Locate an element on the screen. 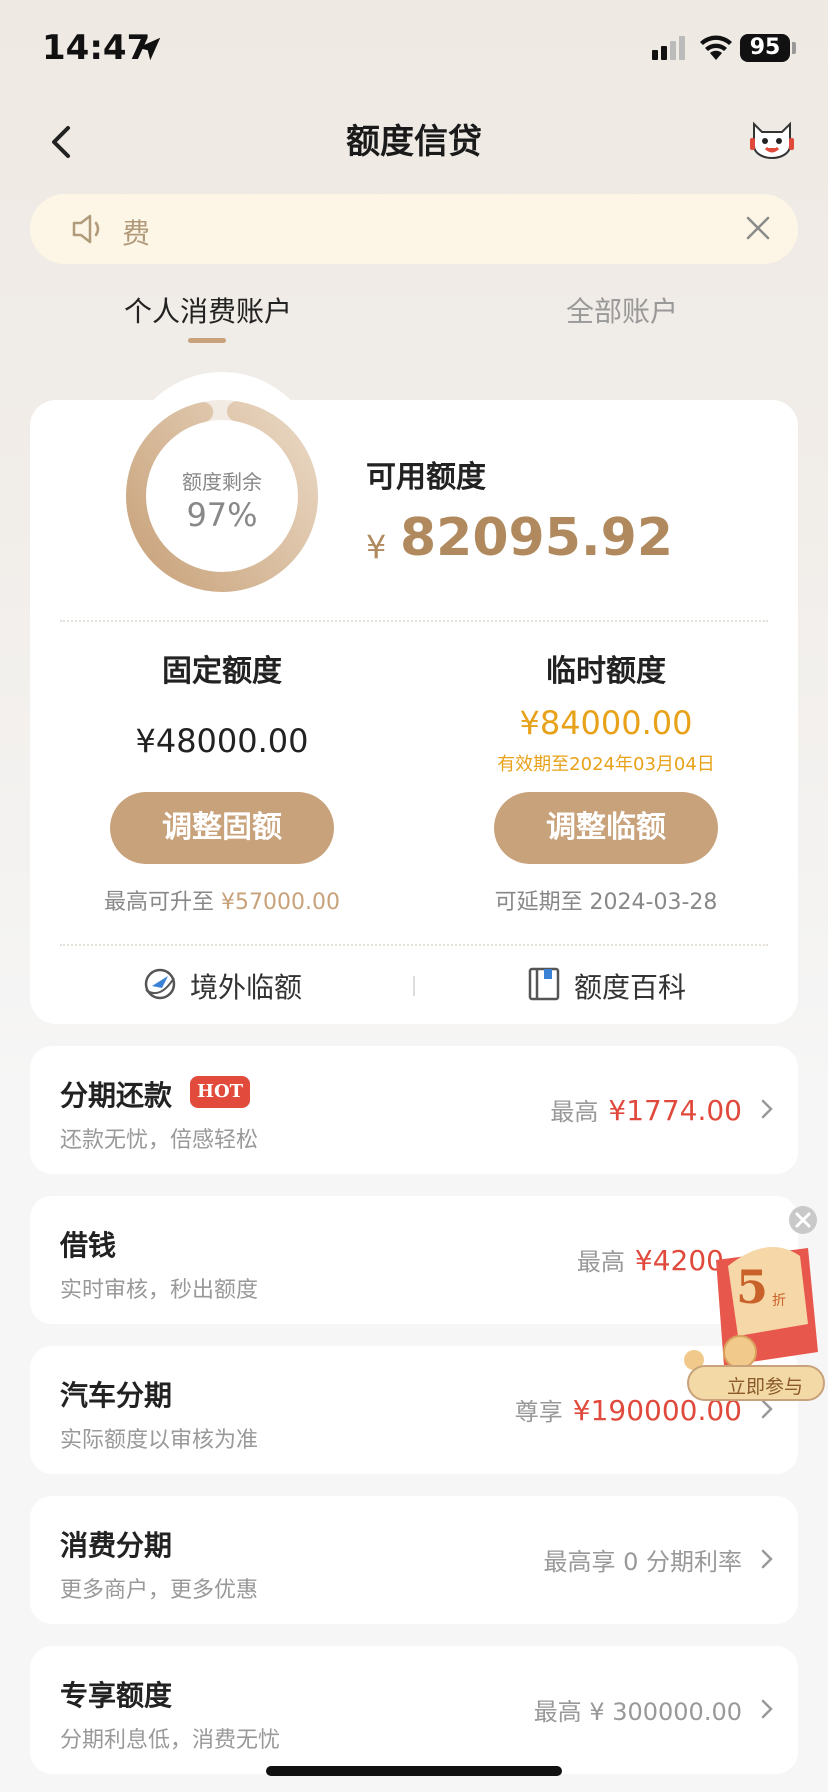 Image resolution: width=828 pixels, height=1792 pixels. promo-discount-number: 5 is located at coordinates (752, 1287).